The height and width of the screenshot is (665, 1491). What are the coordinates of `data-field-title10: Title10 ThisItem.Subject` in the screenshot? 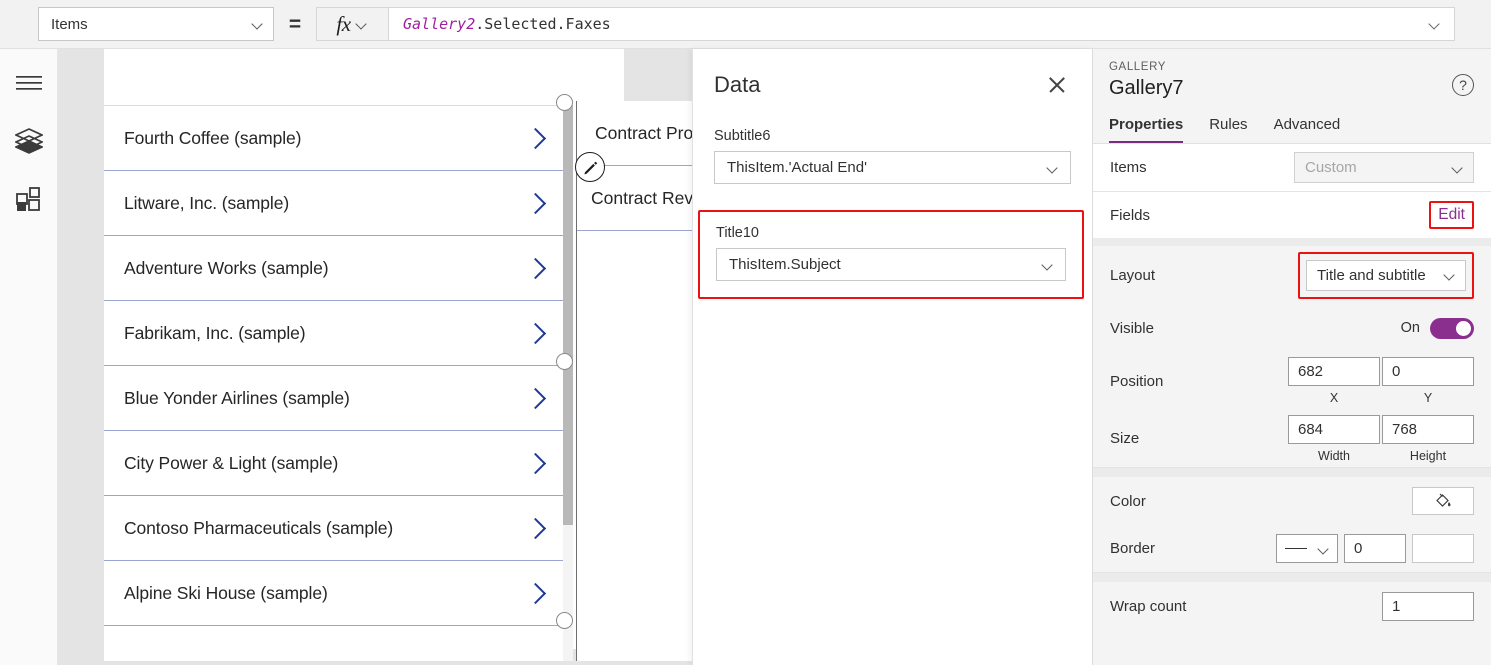 It's located at (891, 254).